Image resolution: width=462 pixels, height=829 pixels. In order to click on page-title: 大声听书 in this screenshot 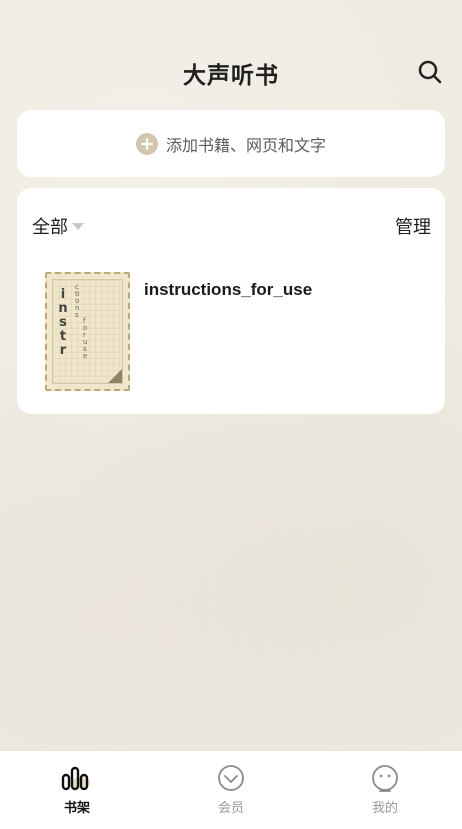, I will do `click(231, 75)`.